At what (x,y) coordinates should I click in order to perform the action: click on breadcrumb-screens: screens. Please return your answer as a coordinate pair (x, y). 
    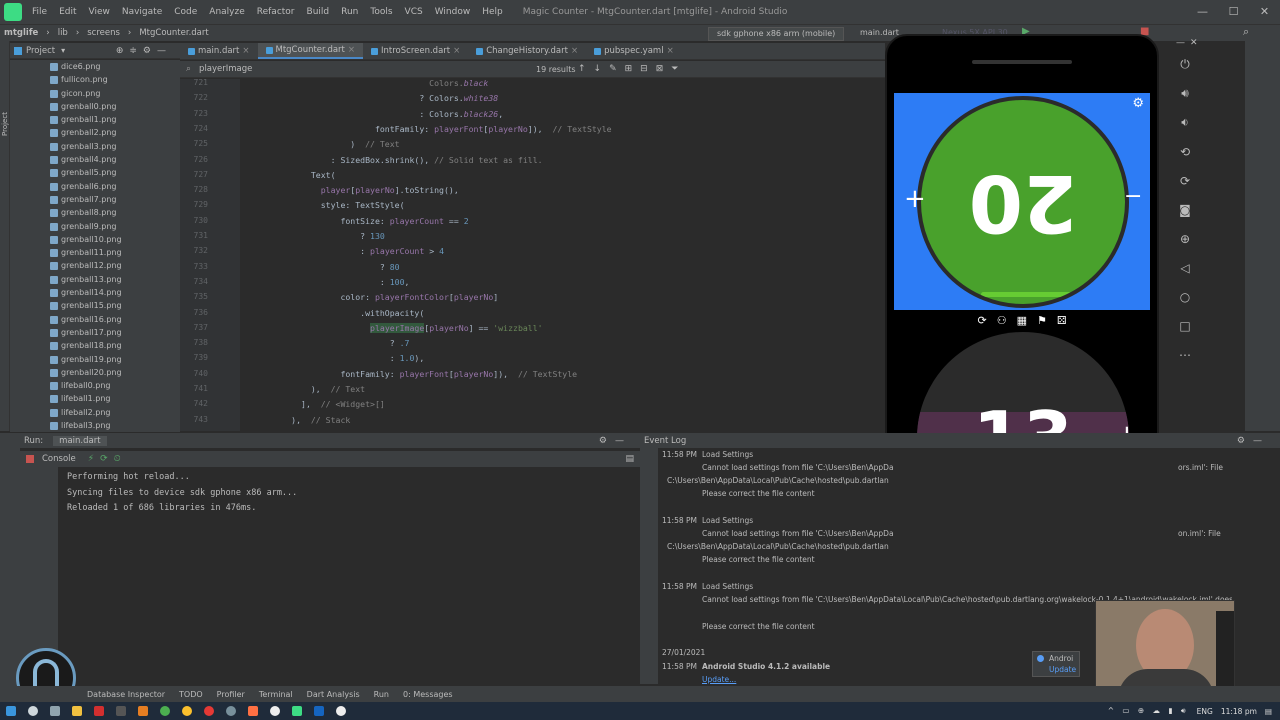
    Looking at the image, I should click on (103, 33).